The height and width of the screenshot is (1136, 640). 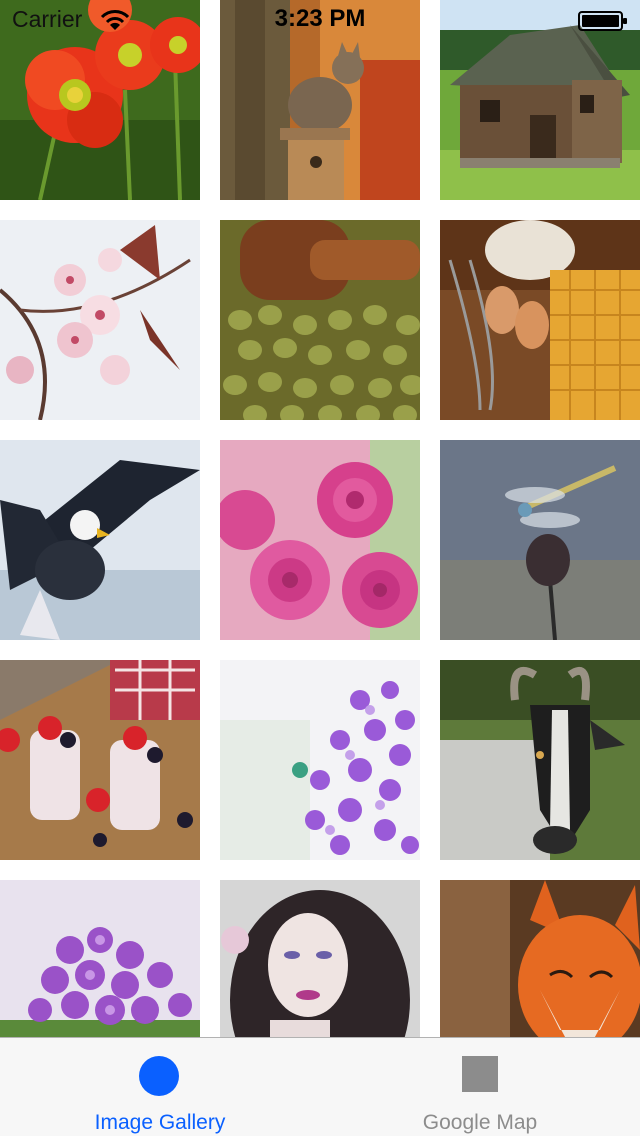 I want to click on tab-bar: Image Gallery Google Map, so click(x=320, y=1086).